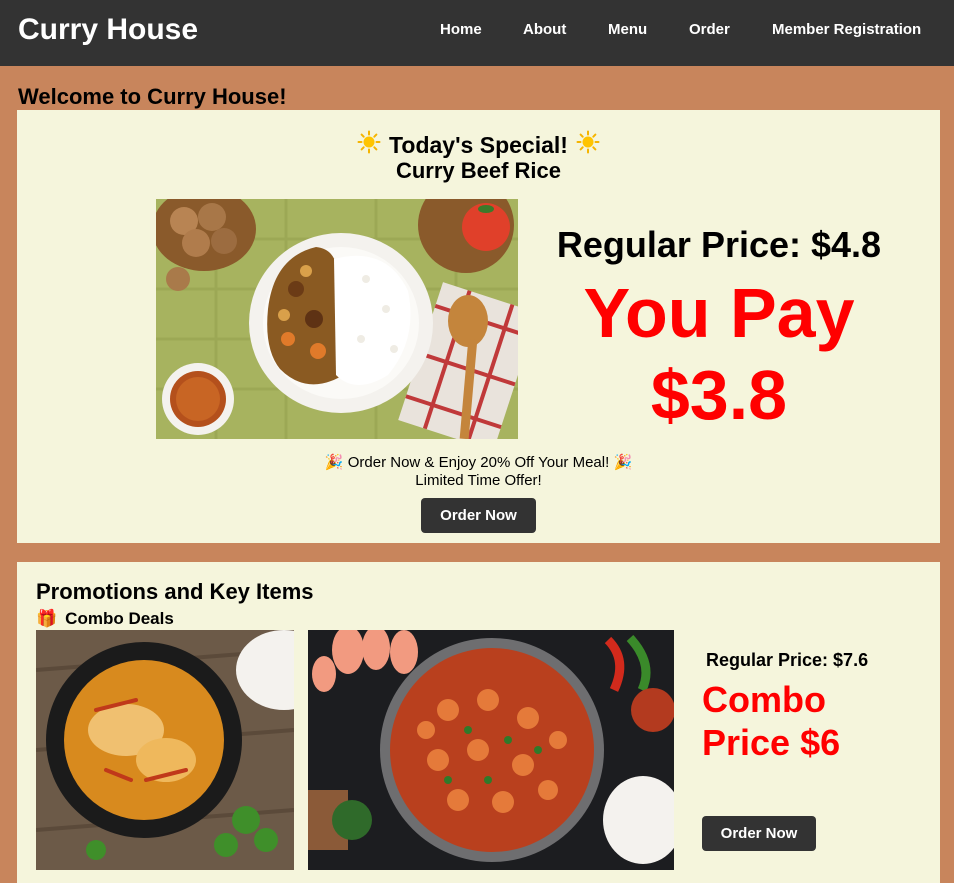 This screenshot has height=883, width=954. Describe the element at coordinates (461, 30) in the screenshot. I see `nav-home: Home` at that location.